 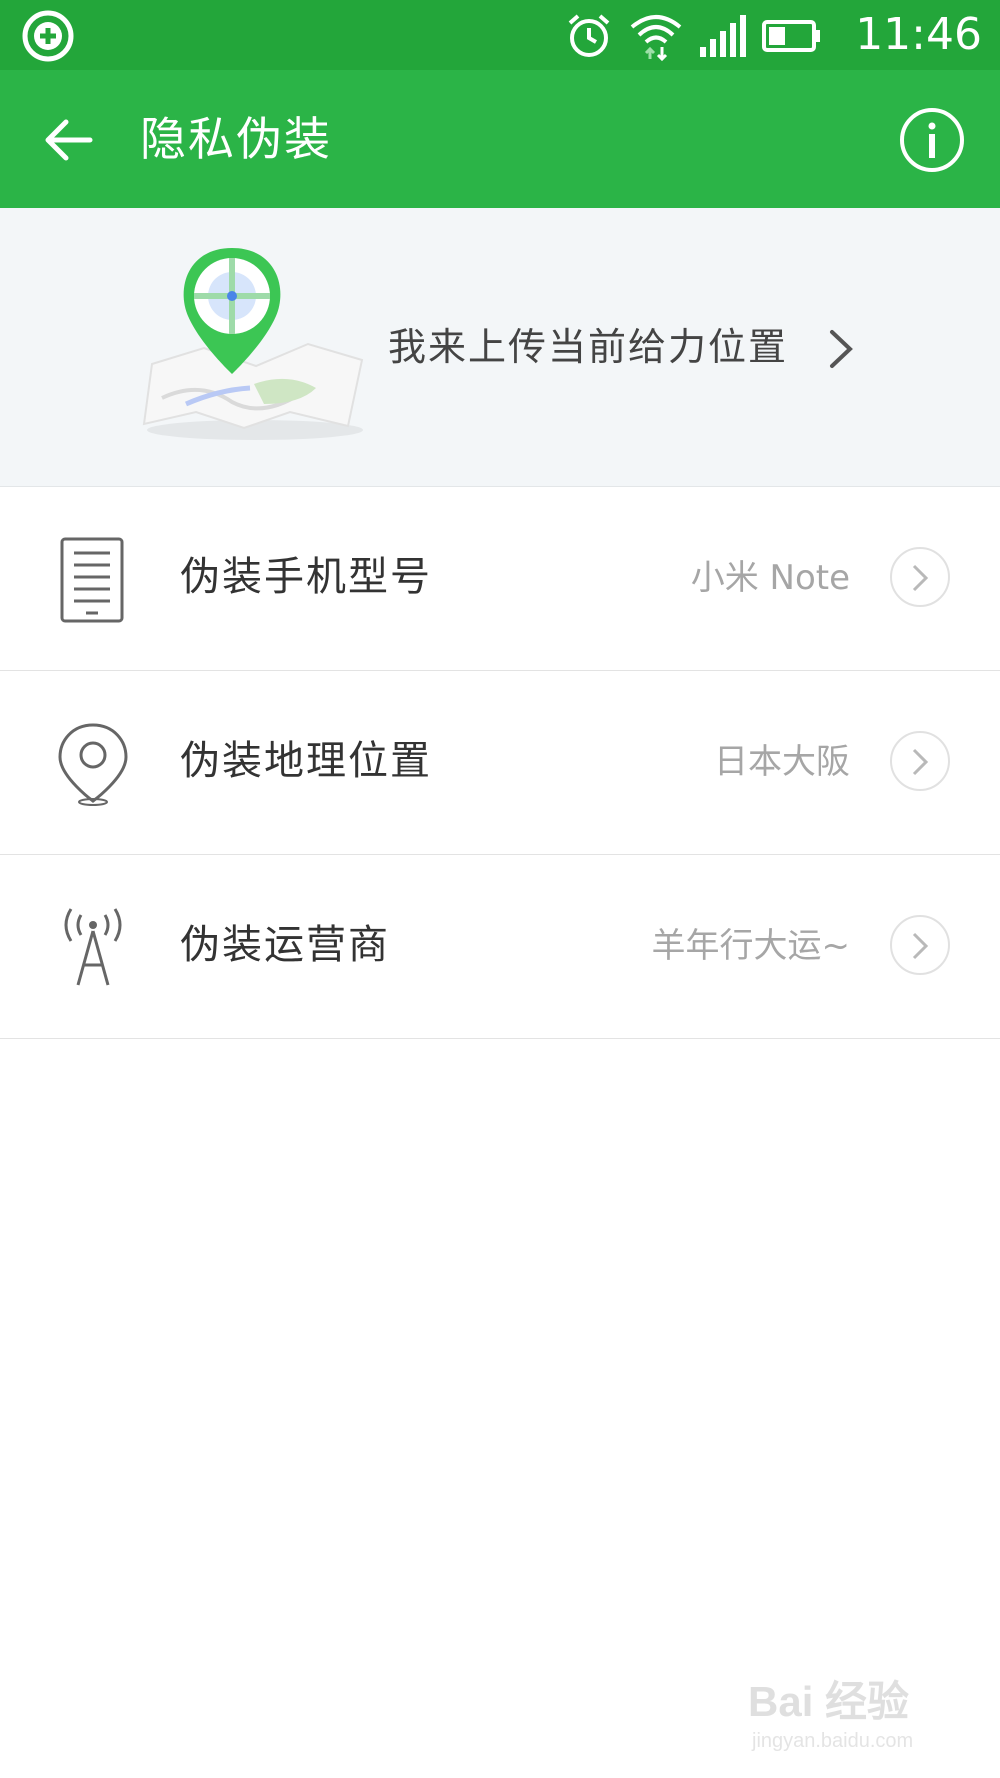 I want to click on signal-icon, so click(x=723, y=36).